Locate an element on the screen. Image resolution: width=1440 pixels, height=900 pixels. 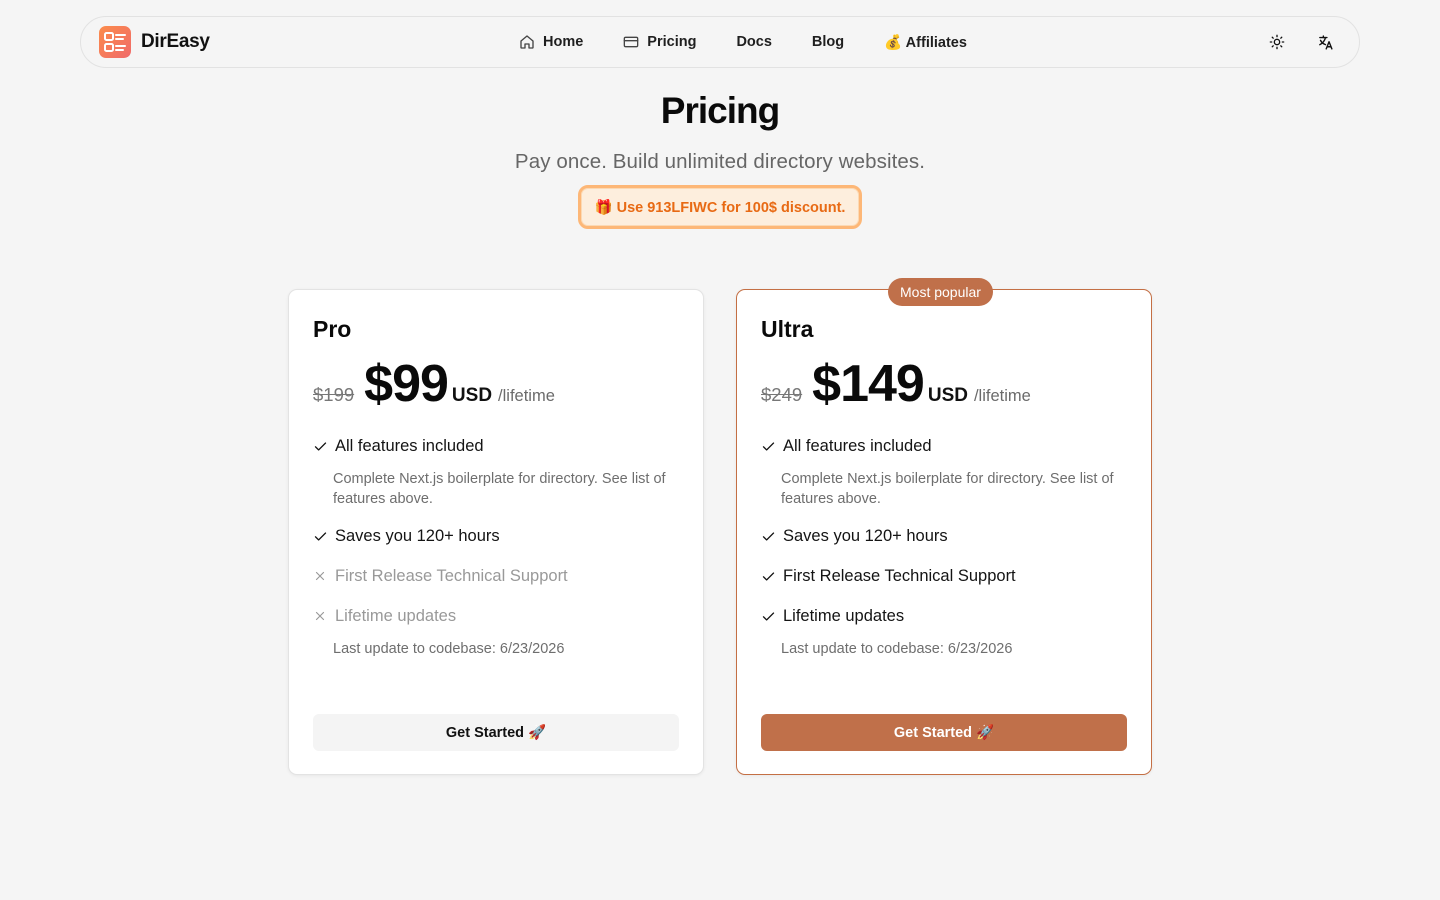
coupon-text: 🎁 Use 913LFIWC for 100$ discount. is located at coordinates (720, 207).